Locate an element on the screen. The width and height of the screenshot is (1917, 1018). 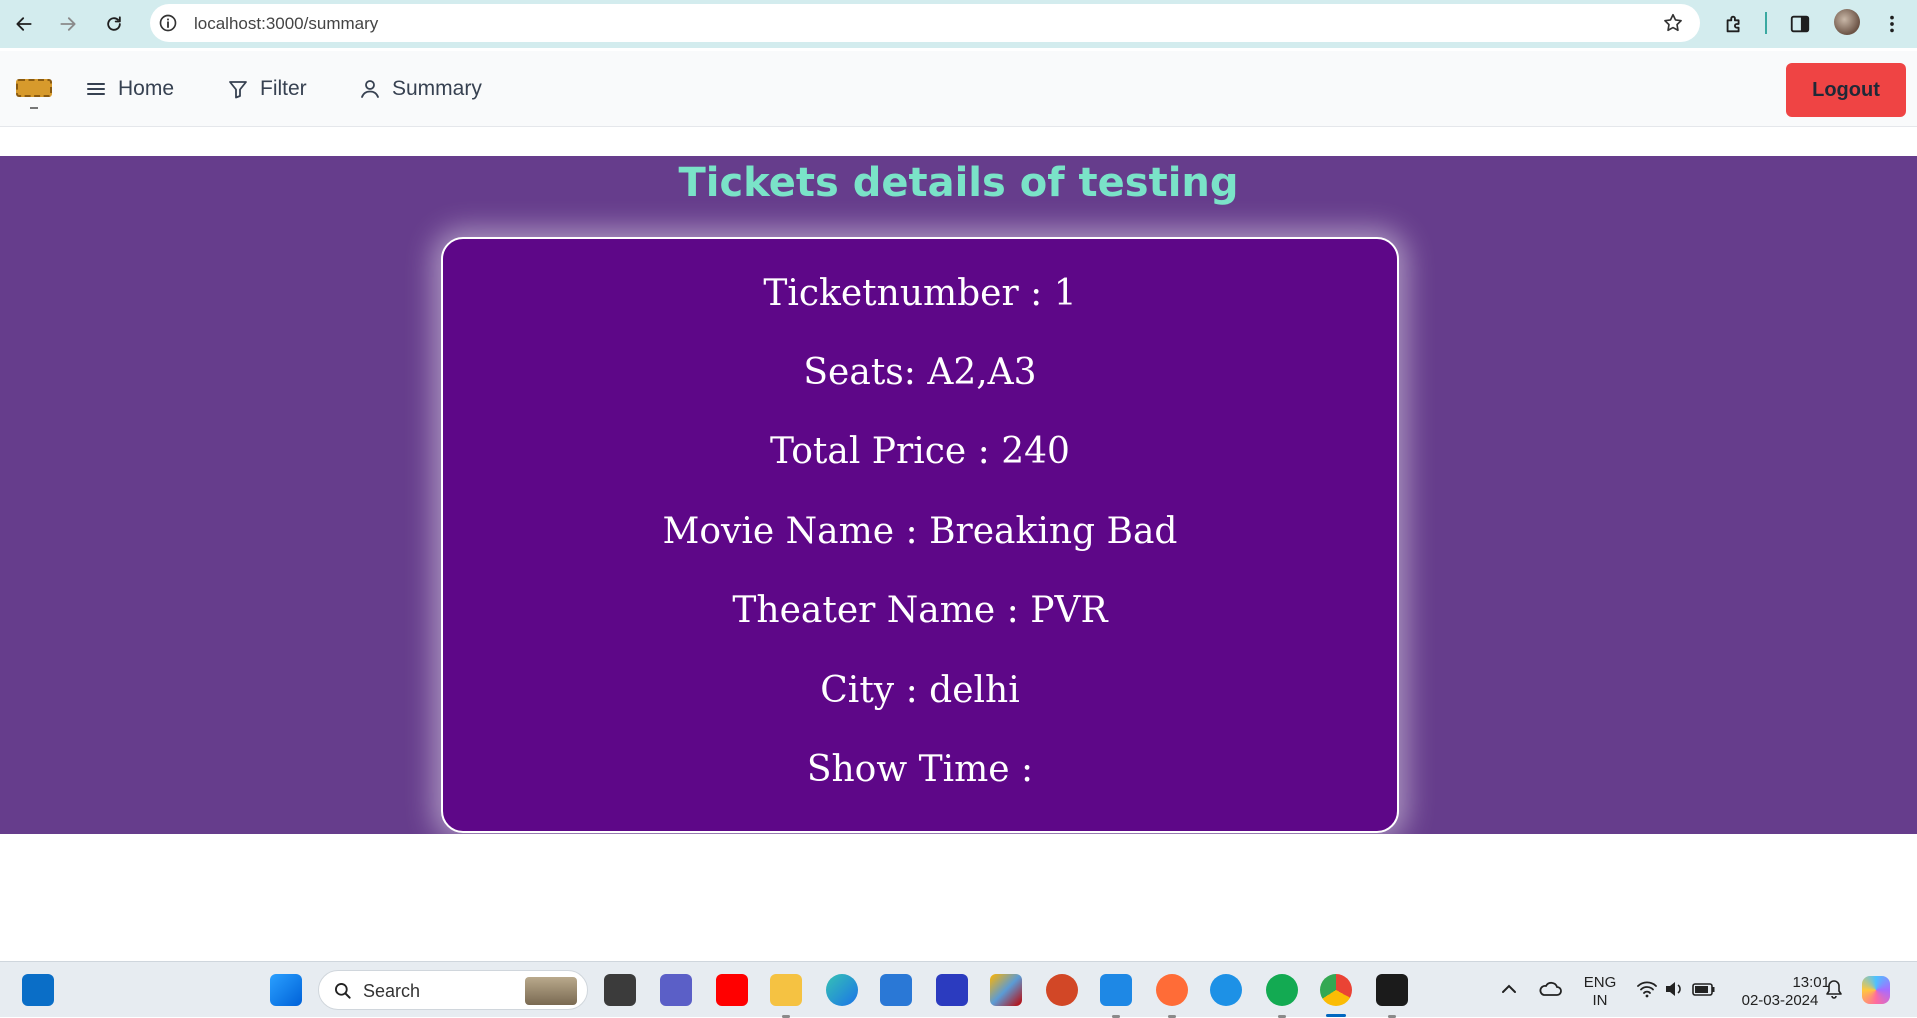
back-button is located at coordinates (24, 24).